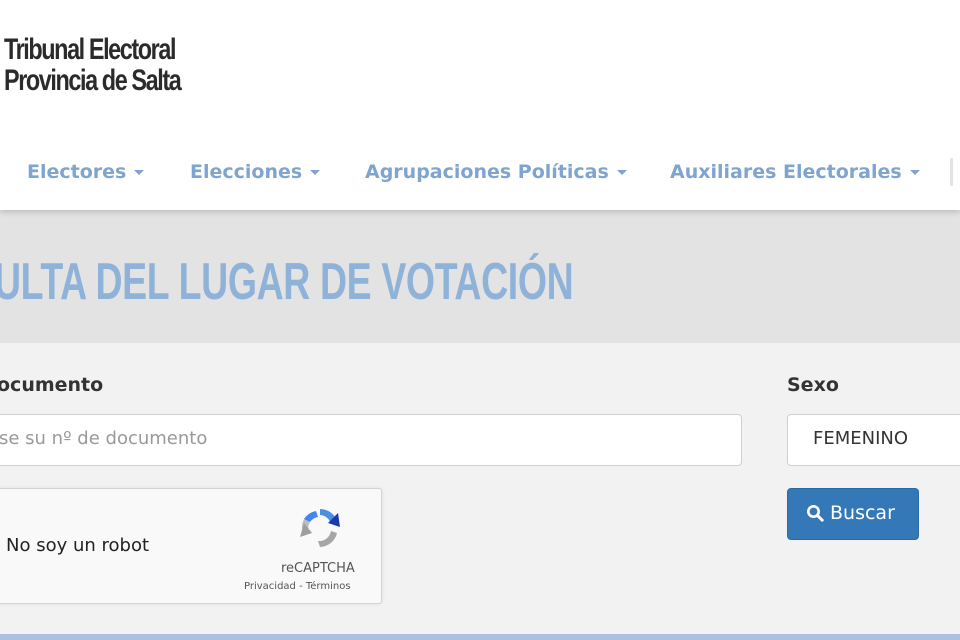  I want to click on nav-item-electores: Electores, so click(86, 172).